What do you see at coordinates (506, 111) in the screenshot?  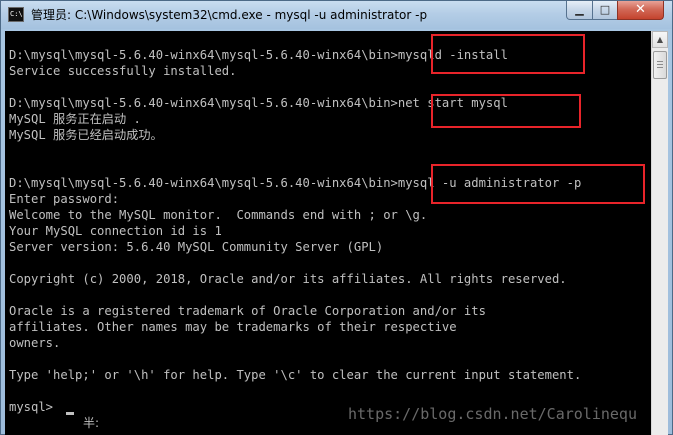 I see `highlight-net-start-command` at bounding box center [506, 111].